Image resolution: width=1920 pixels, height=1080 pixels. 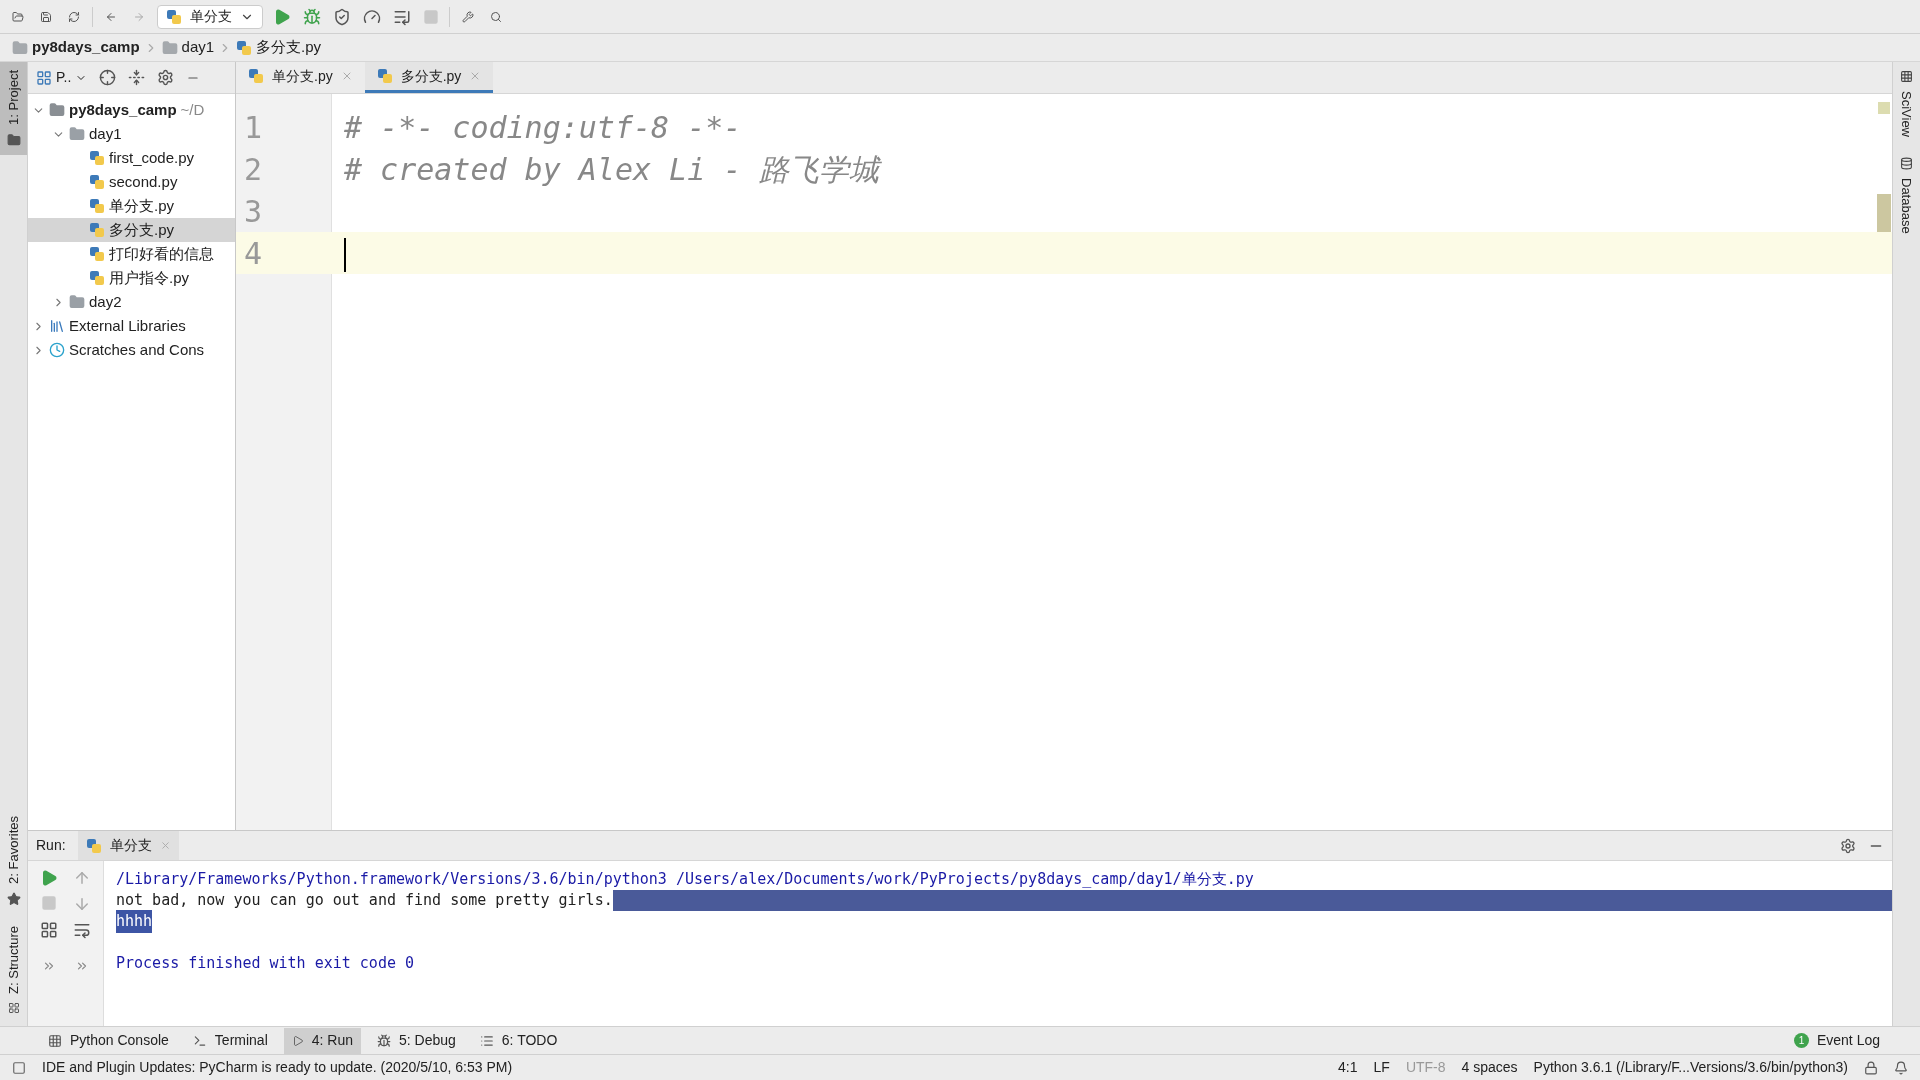 I want to click on tree-item: 多分支.py, so click(x=131, y=230).